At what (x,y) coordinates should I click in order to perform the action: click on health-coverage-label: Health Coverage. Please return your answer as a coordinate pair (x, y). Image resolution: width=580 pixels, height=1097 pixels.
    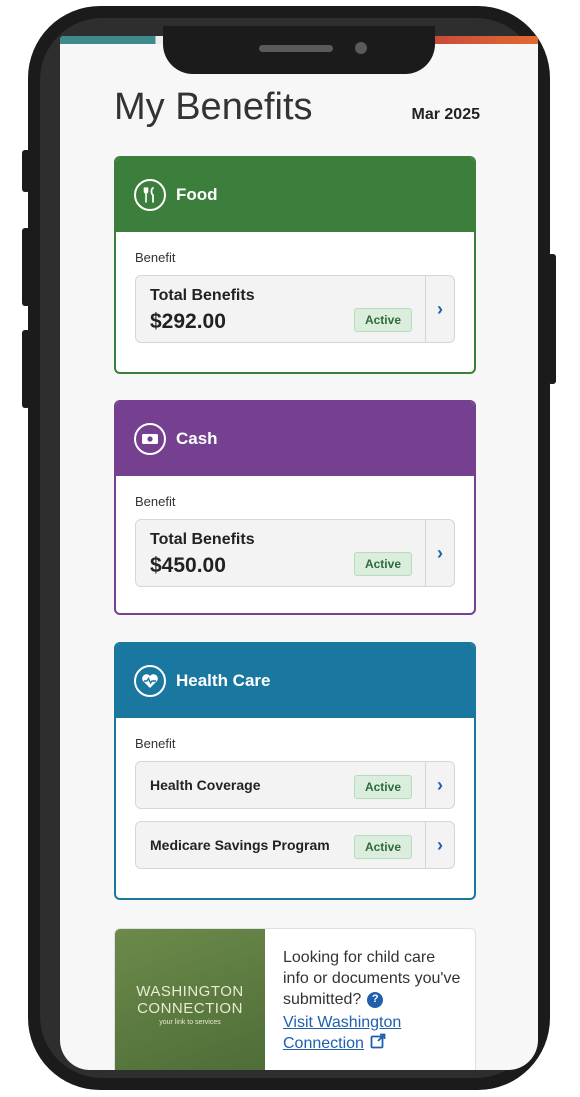
    Looking at the image, I should click on (205, 785).